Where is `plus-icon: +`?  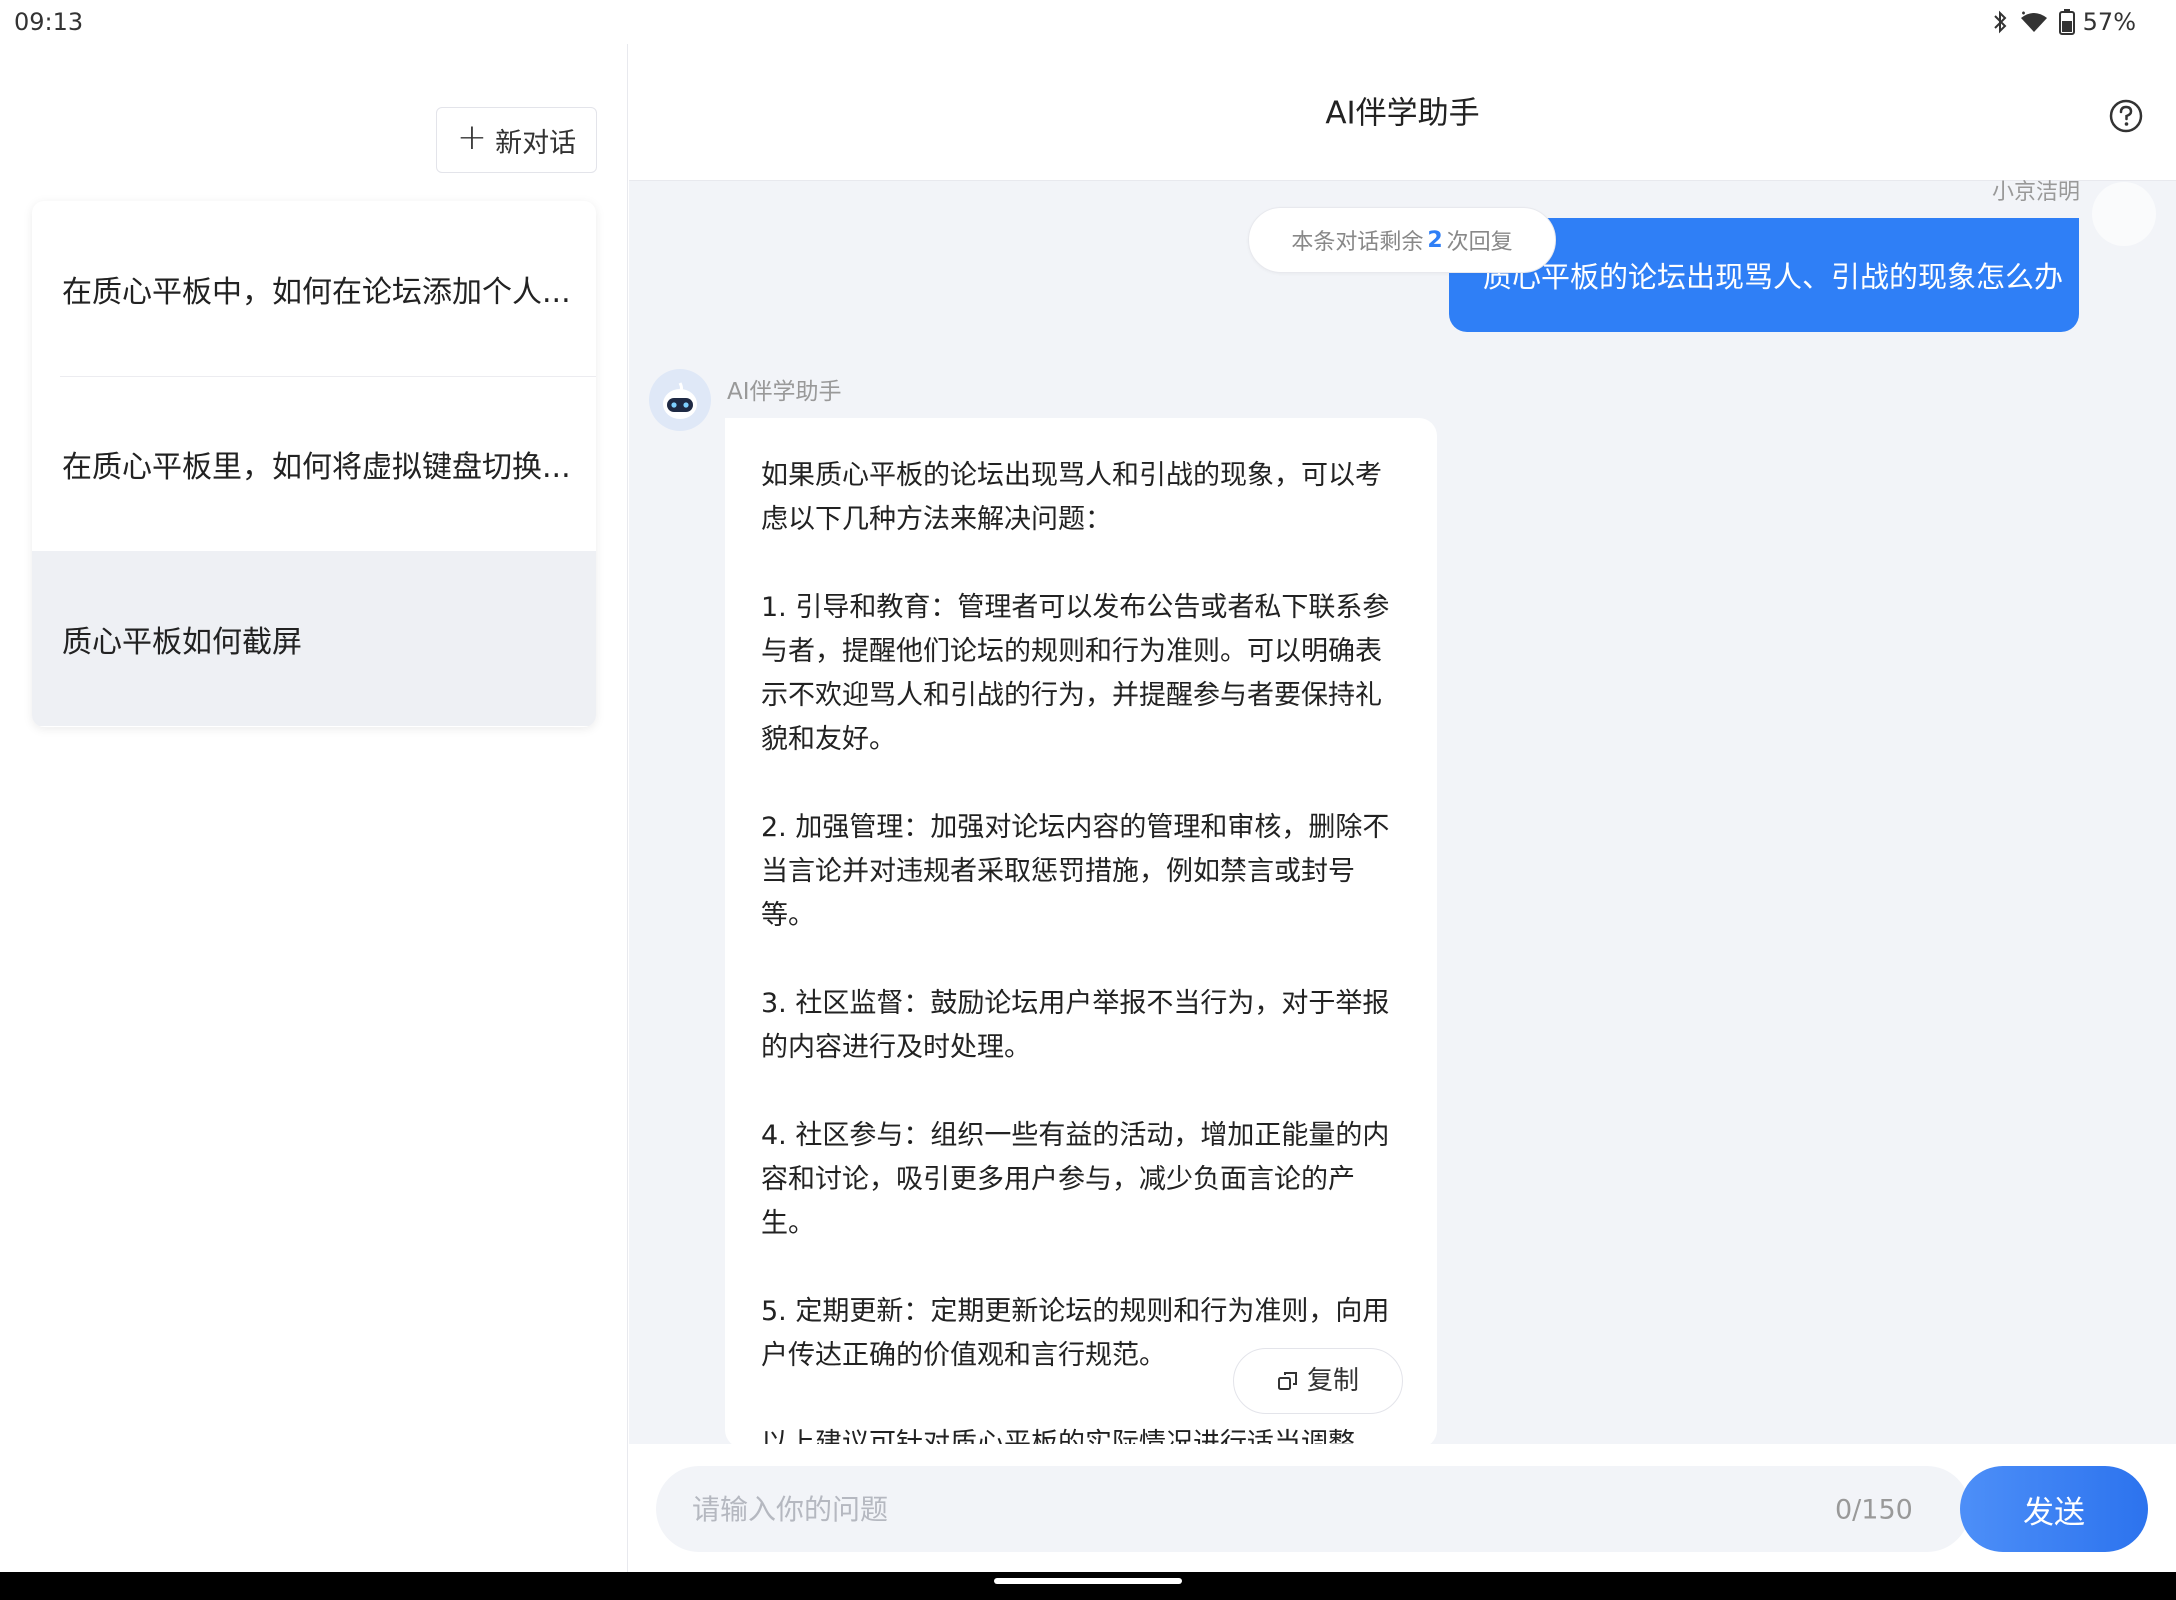
plus-icon: + is located at coordinates (472, 137).